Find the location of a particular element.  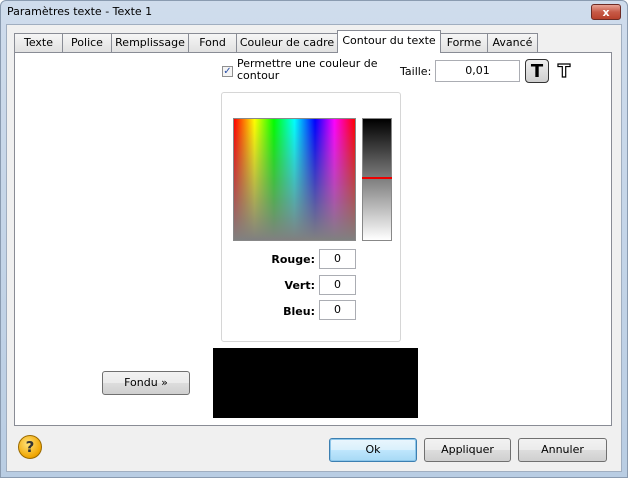

outline-color-checkbox-label: Permettre une couleur de contour is located at coordinates (307, 69).